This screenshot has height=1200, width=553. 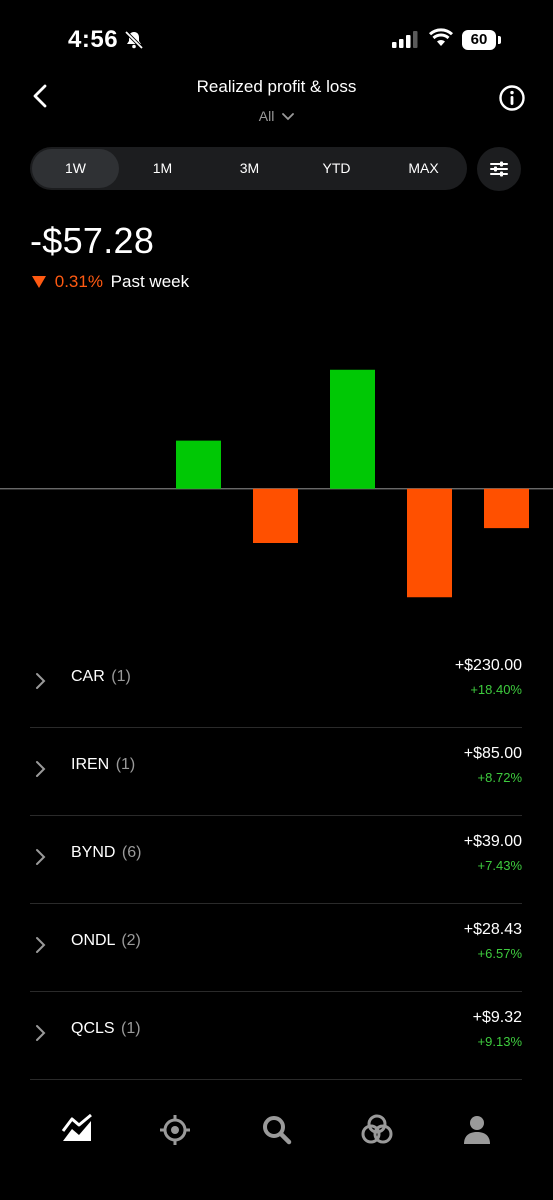 What do you see at coordinates (92, 240) in the screenshot?
I see `realized-pl-amount: -$57.28` at bounding box center [92, 240].